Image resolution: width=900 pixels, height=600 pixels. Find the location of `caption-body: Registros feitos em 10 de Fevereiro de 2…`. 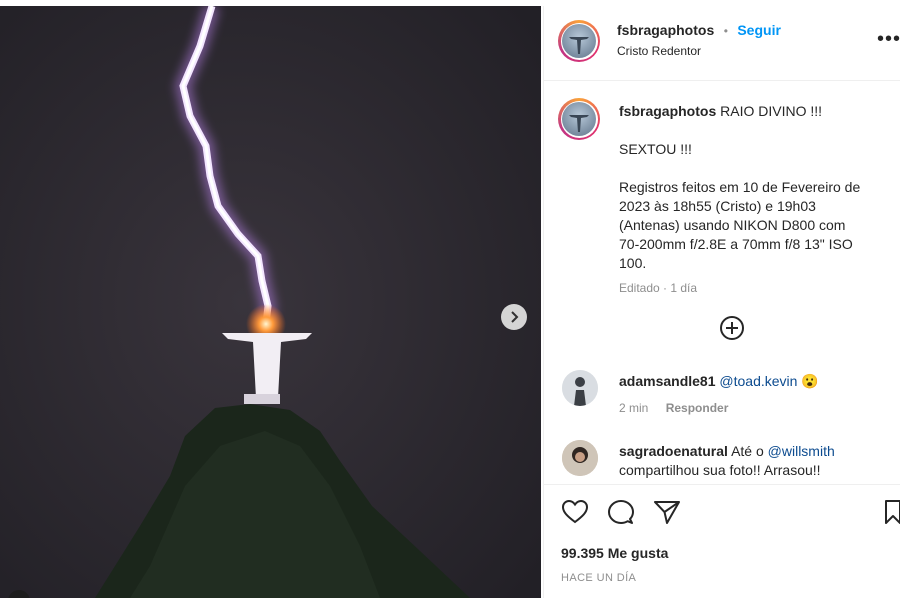

caption-body: Registros feitos em 10 de Fevereiro de 2… is located at coordinates (756, 225).